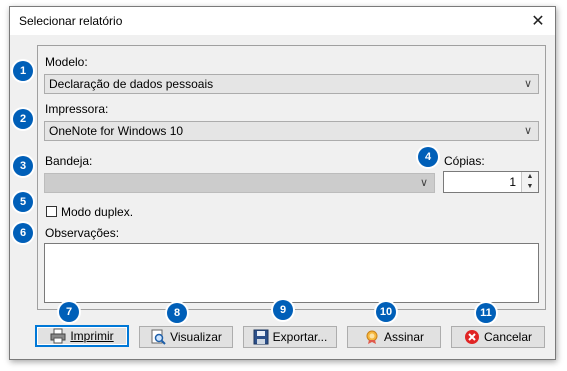 Image resolution: width=567 pixels, height=371 pixels. I want to click on observacoes-label: Observações:, so click(82, 233).